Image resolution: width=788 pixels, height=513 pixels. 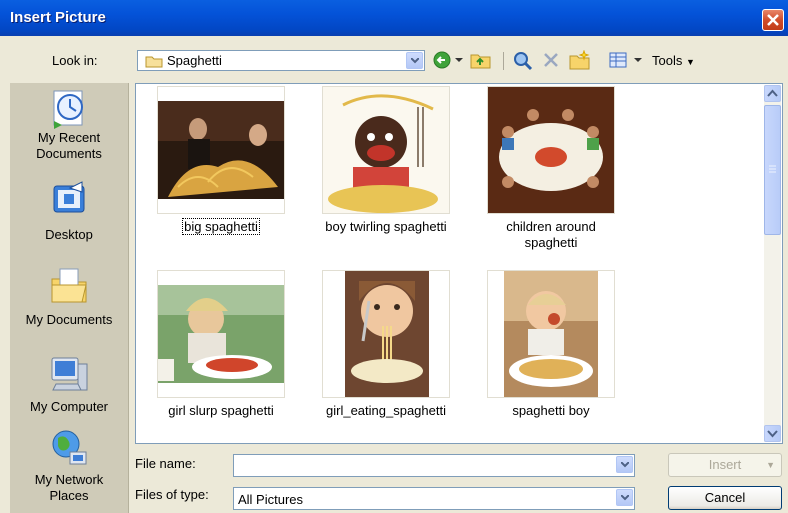 I want to click on files-of-type-value: All Pictures, so click(x=271, y=499).